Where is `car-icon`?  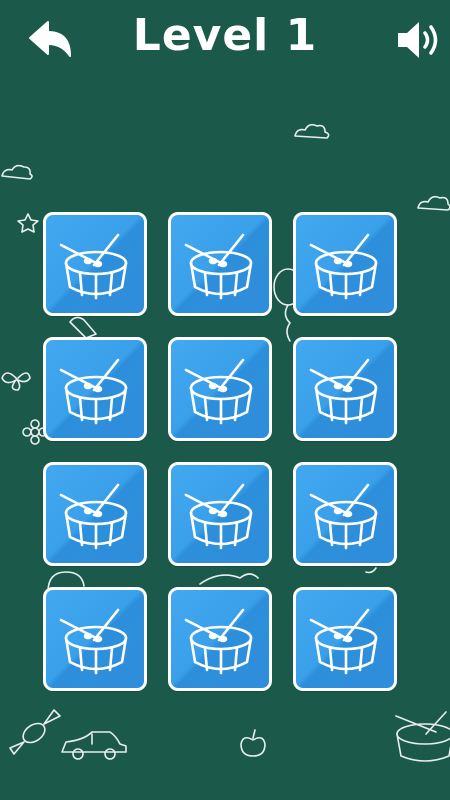 car-icon is located at coordinates (94, 745).